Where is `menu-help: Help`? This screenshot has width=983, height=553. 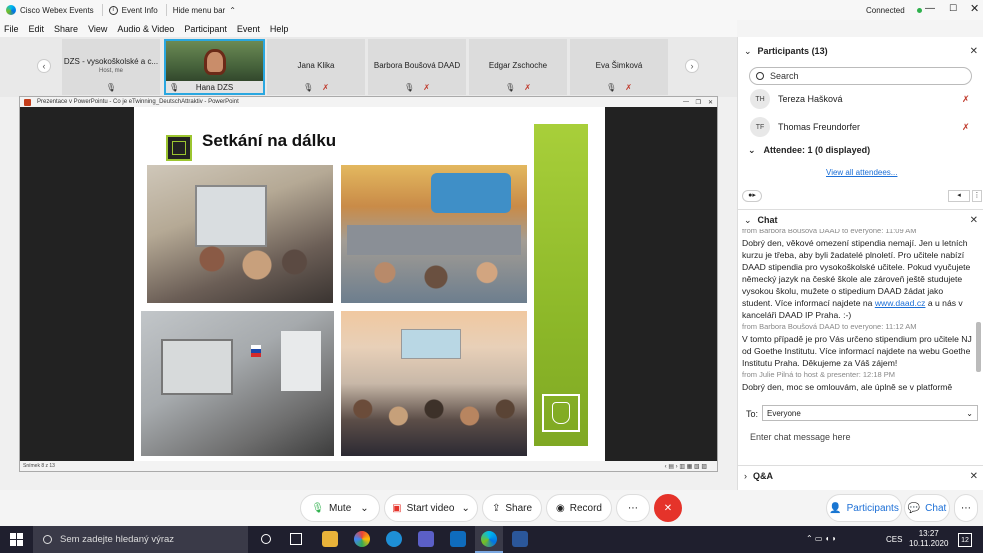
menu-help: Help is located at coordinates (279, 29).